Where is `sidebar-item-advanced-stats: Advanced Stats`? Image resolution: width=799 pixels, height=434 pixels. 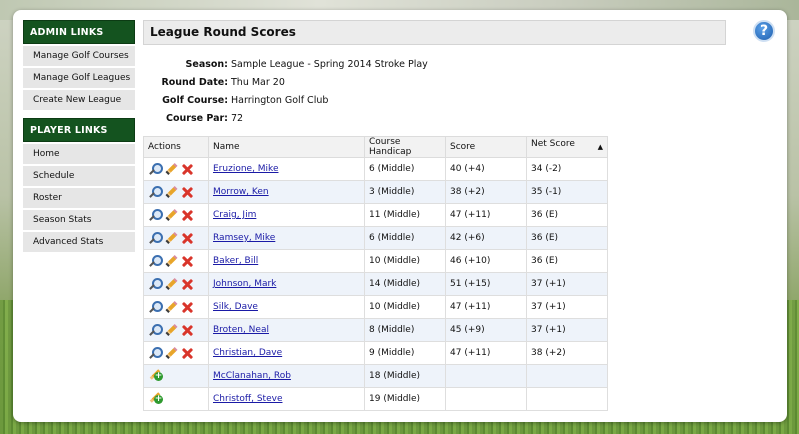
sidebar-item-advanced-stats: Advanced Stats is located at coordinates (79, 242).